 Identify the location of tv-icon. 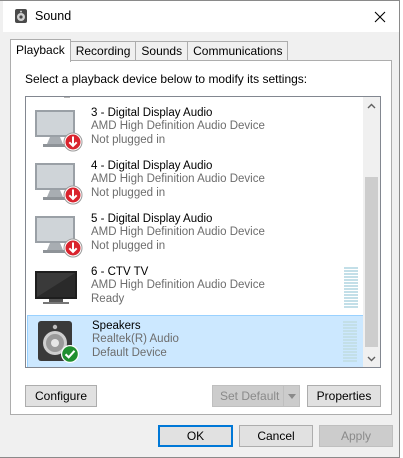
(56, 287).